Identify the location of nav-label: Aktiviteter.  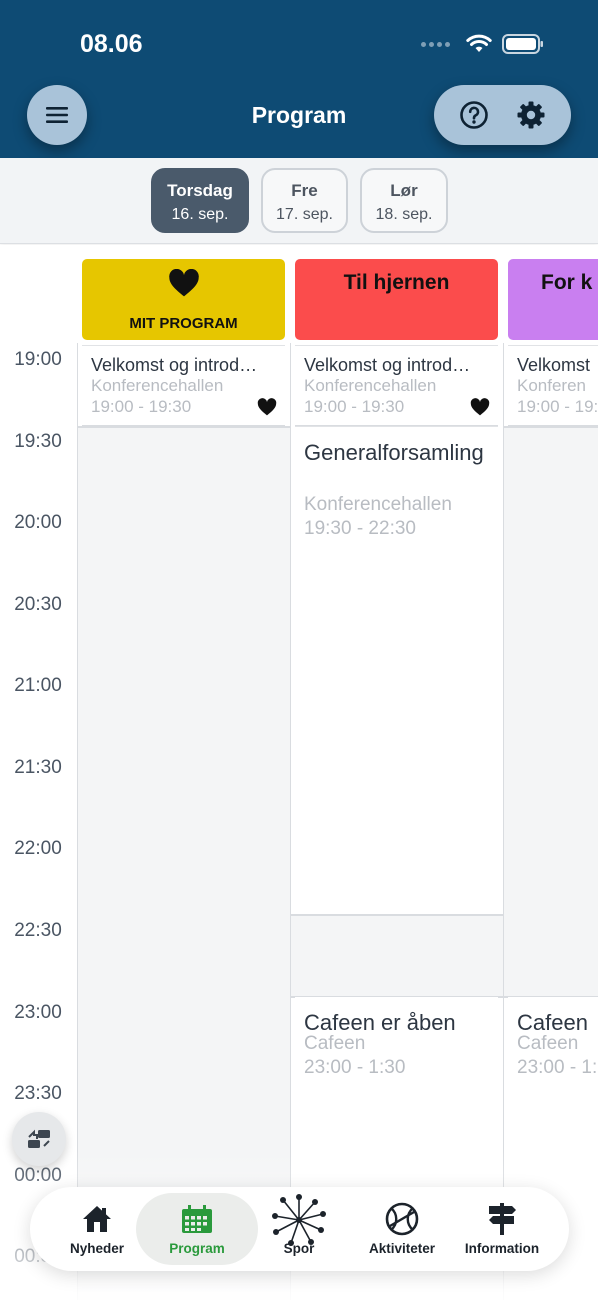
(402, 1248).